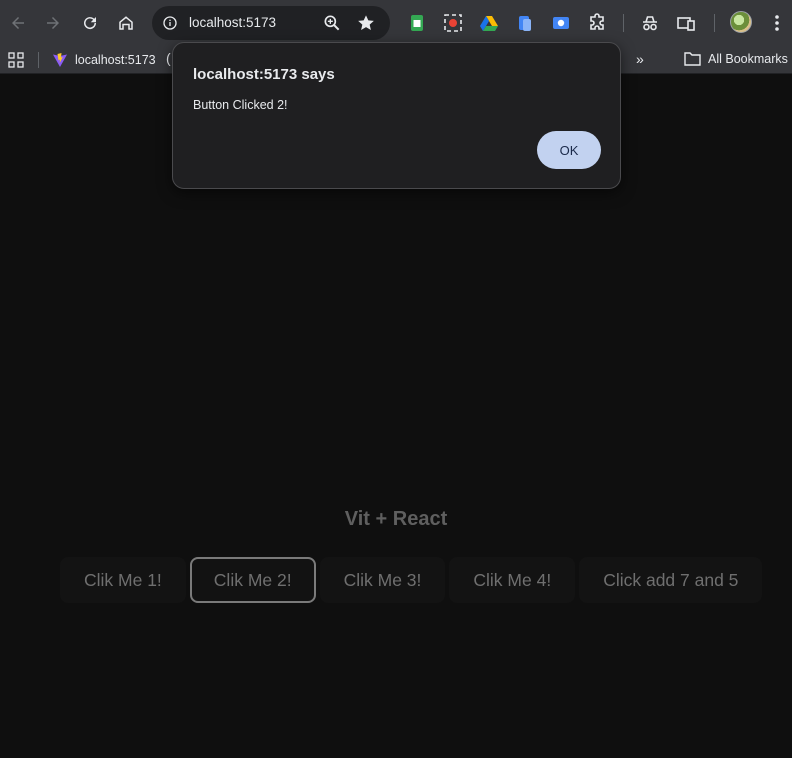  What do you see at coordinates (232, 22) in the screenshot?
I see `address-url: localhost:5173` at bounding box center [232, 22].